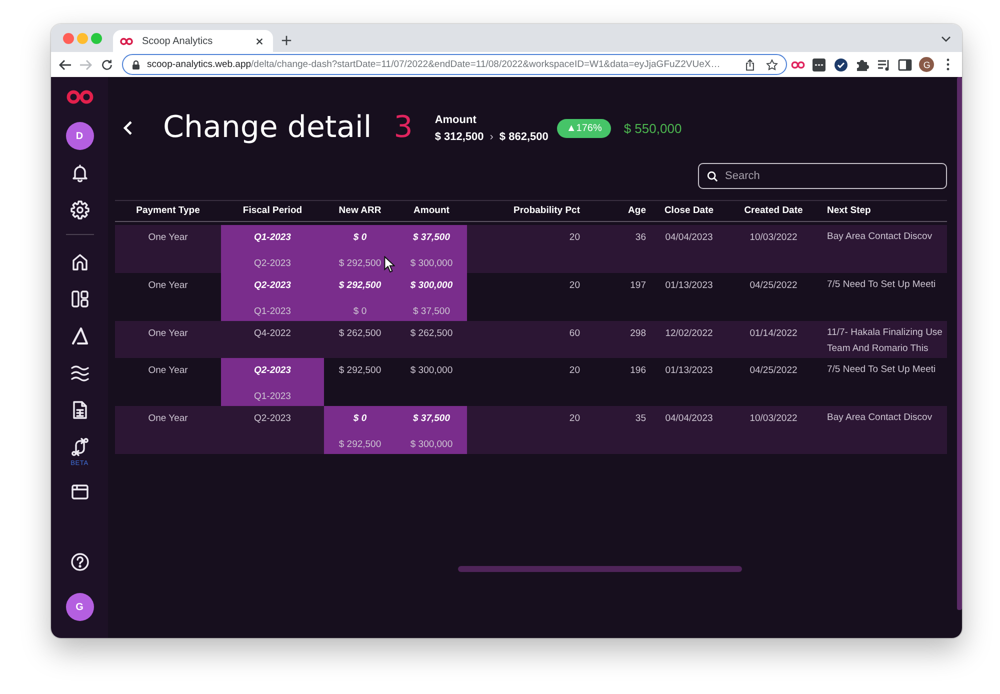 This screenshot has width=1000, height=694. Describe the element at coordinates (80, 447) in the screenshot. I see `sync-arrows-icon` at that location.